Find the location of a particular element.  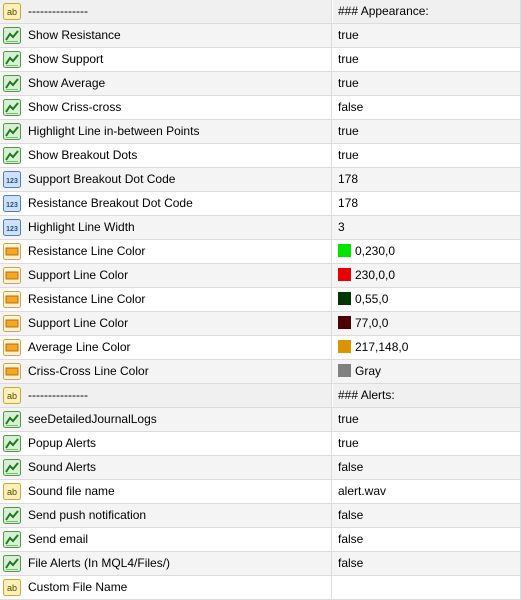

parameter-row: Show Average true is located at coordinates (260, 84).